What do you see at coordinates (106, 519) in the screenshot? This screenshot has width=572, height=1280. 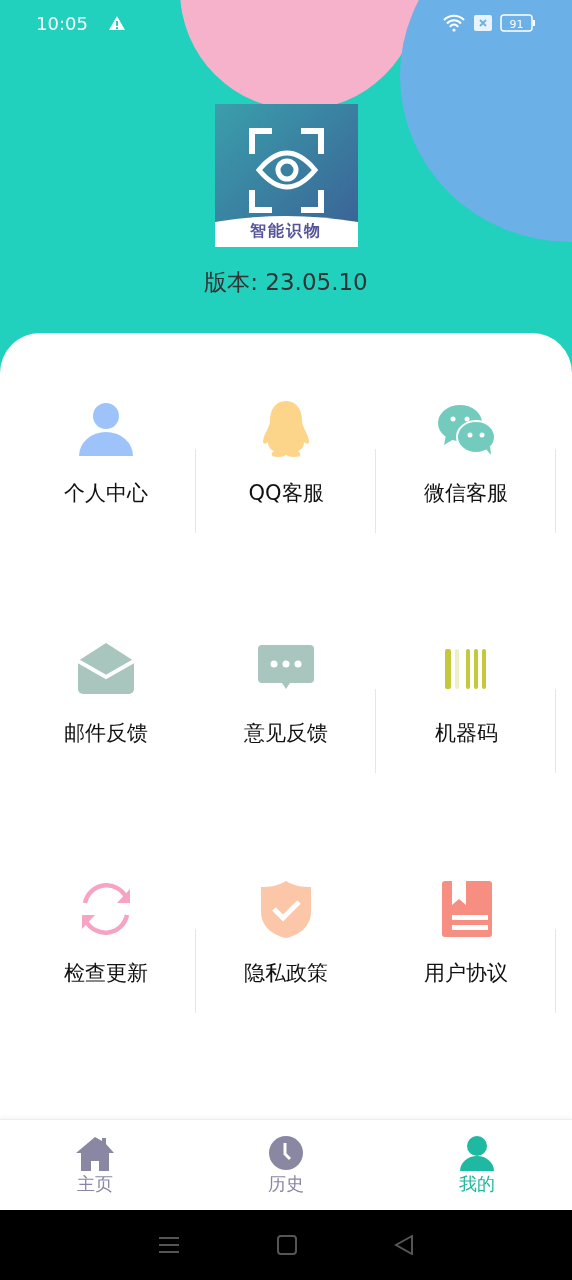 I see `menu-item: 个人中心` at bounding box center [106, 519].